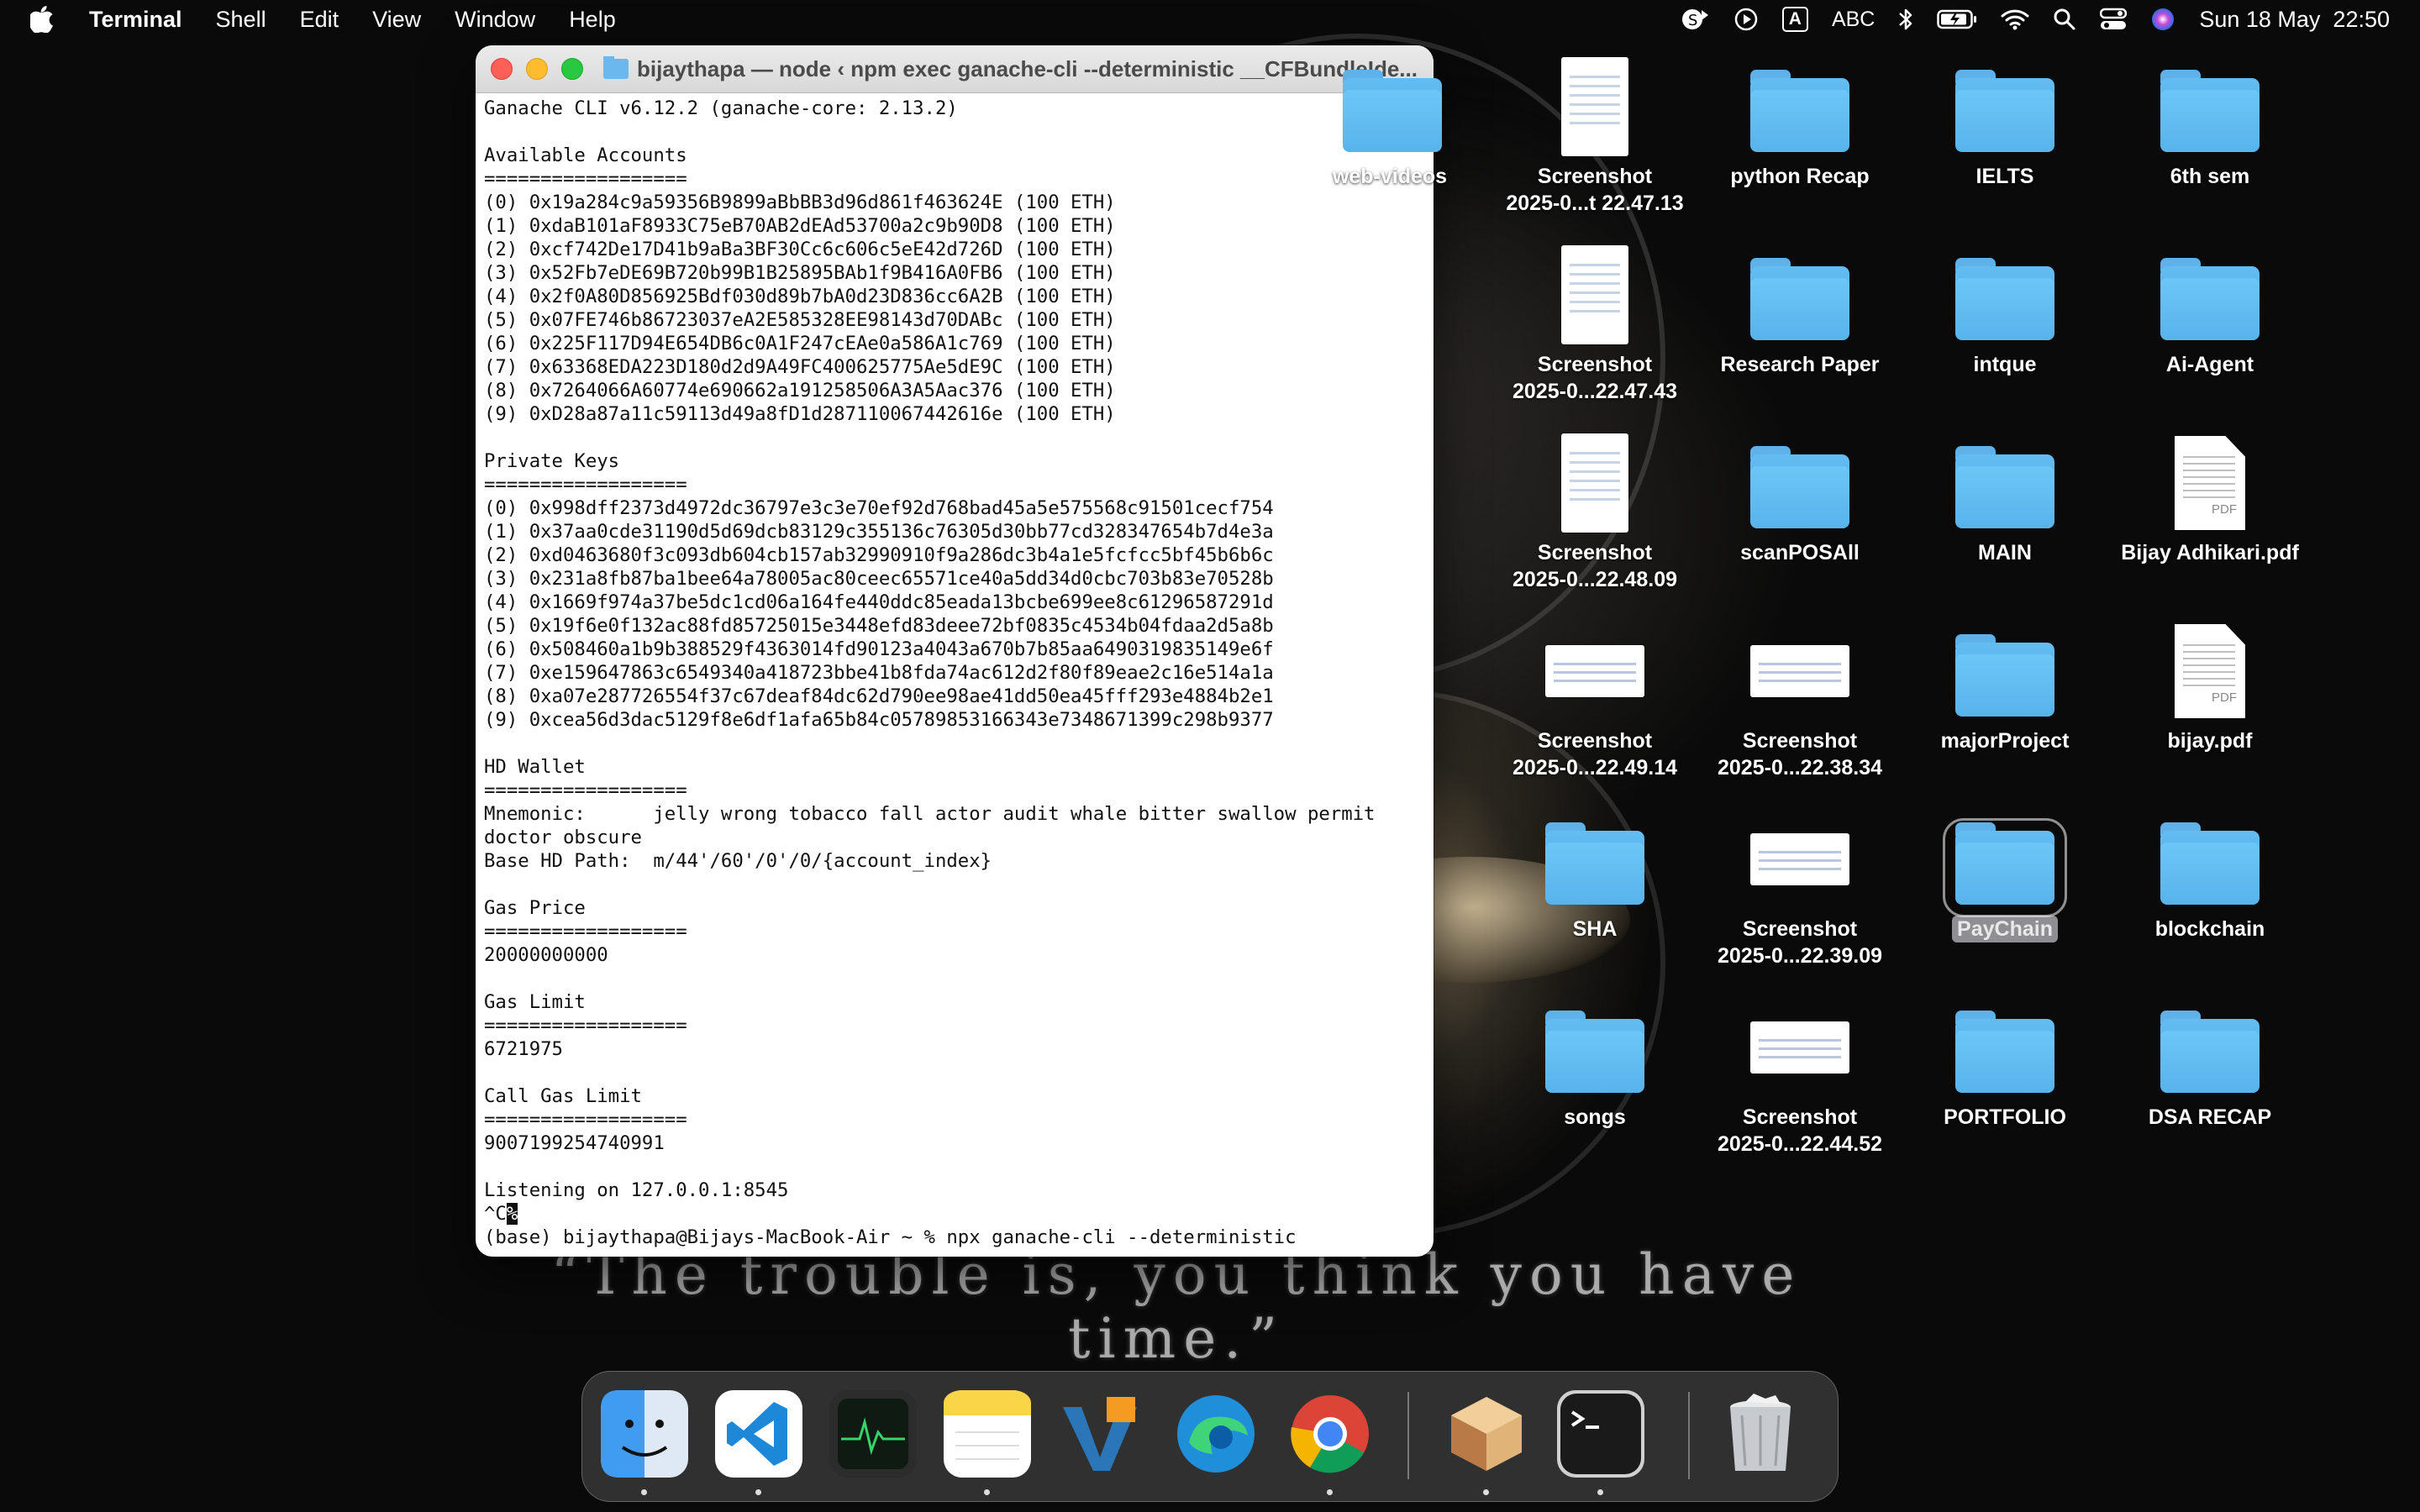 This screenshot has width=2420, height=1512. I want to click on desktop-item-screenshot-2025-0-22-49-14: Screenshot 2025-0...22.49.14, so click(1595, 699).